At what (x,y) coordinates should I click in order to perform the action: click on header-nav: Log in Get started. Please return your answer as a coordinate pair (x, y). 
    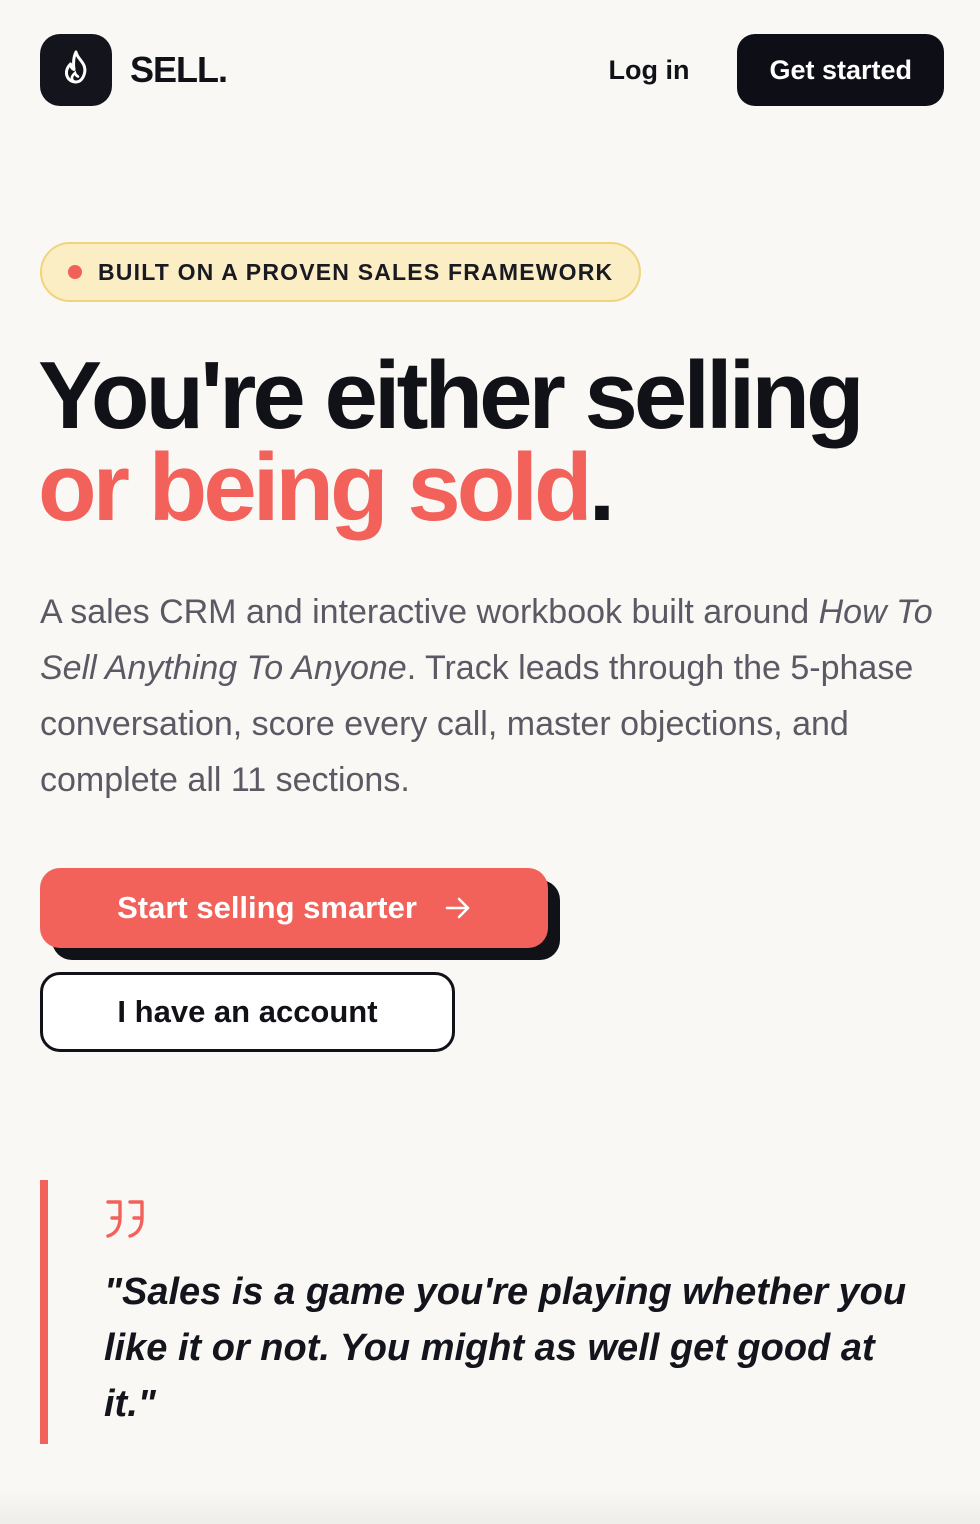
    Looking at the image, I should click on (776, 70).